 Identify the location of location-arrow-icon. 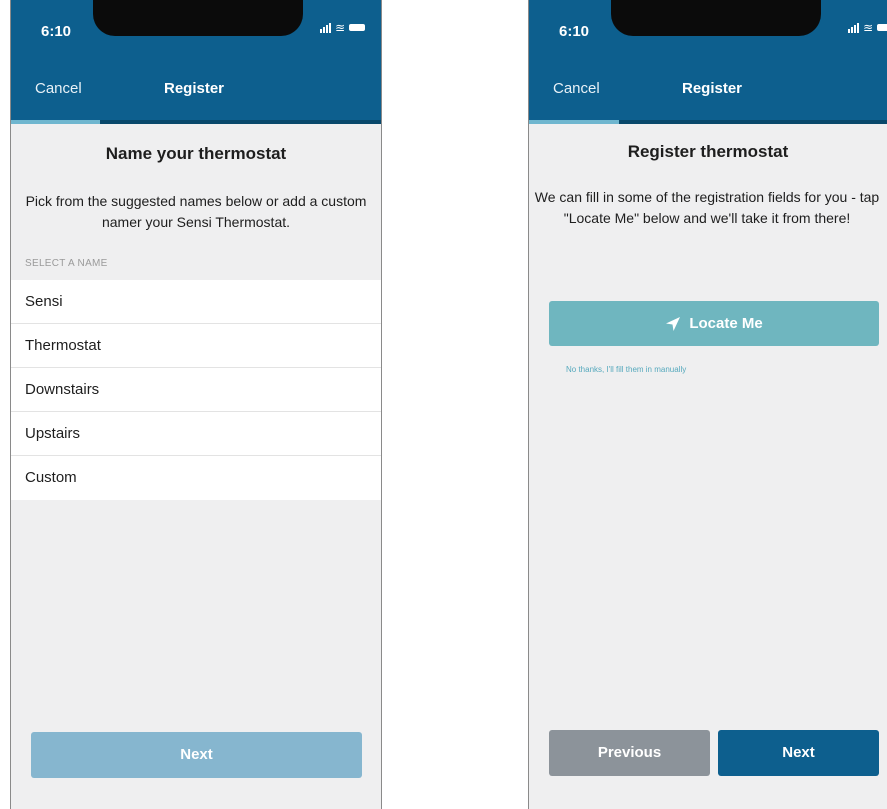
(673, 323).